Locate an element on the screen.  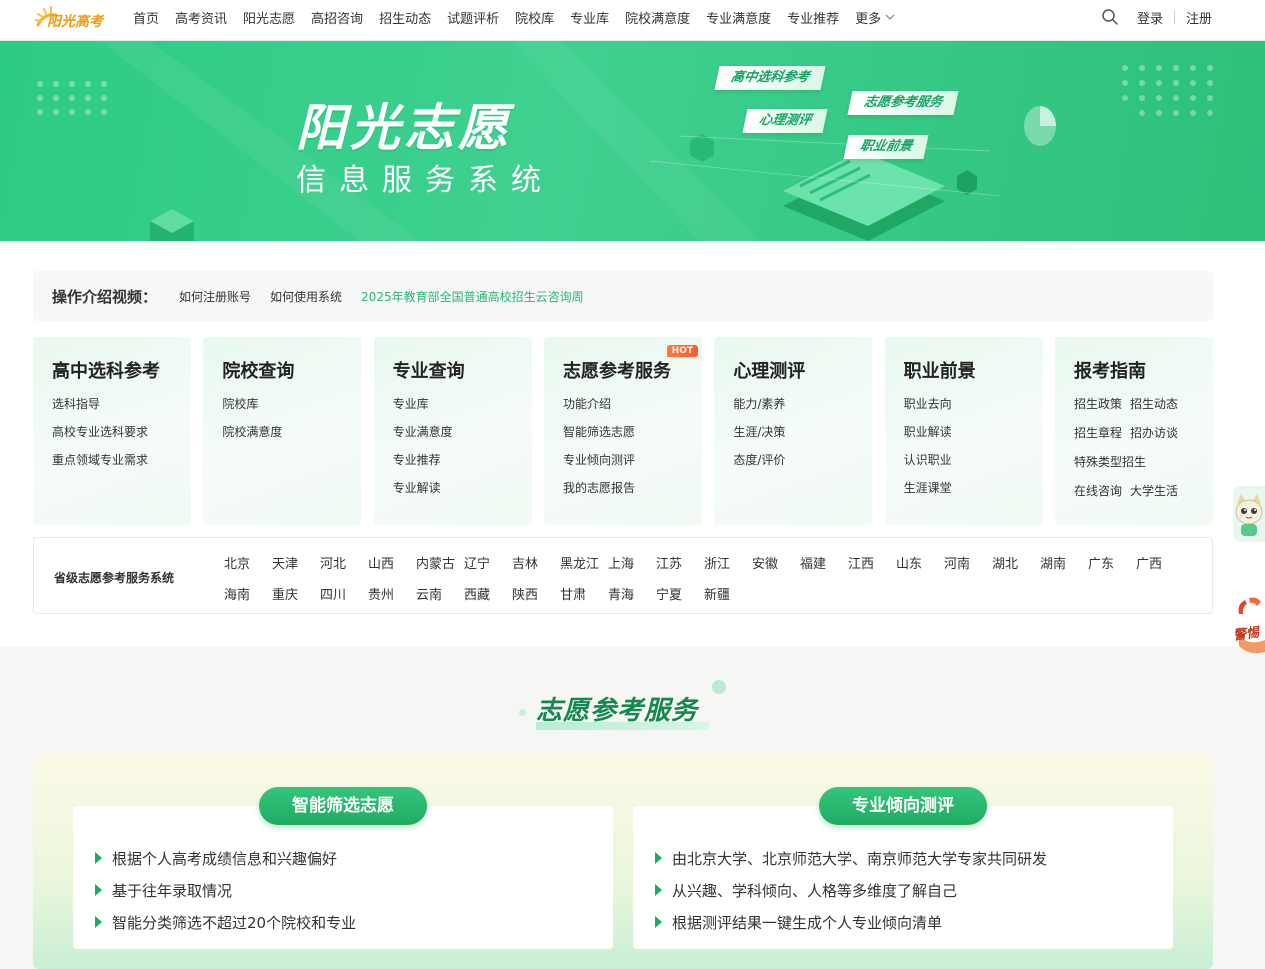
province-link: 广西 is located at coordinates (1160, 562).